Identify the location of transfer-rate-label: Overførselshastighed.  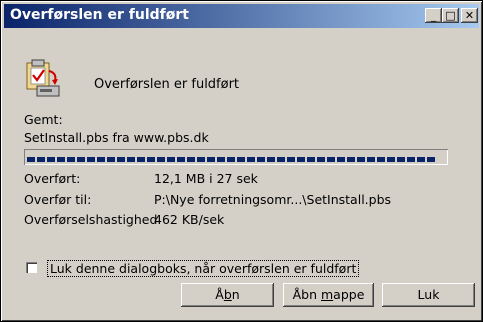
(91, 219).